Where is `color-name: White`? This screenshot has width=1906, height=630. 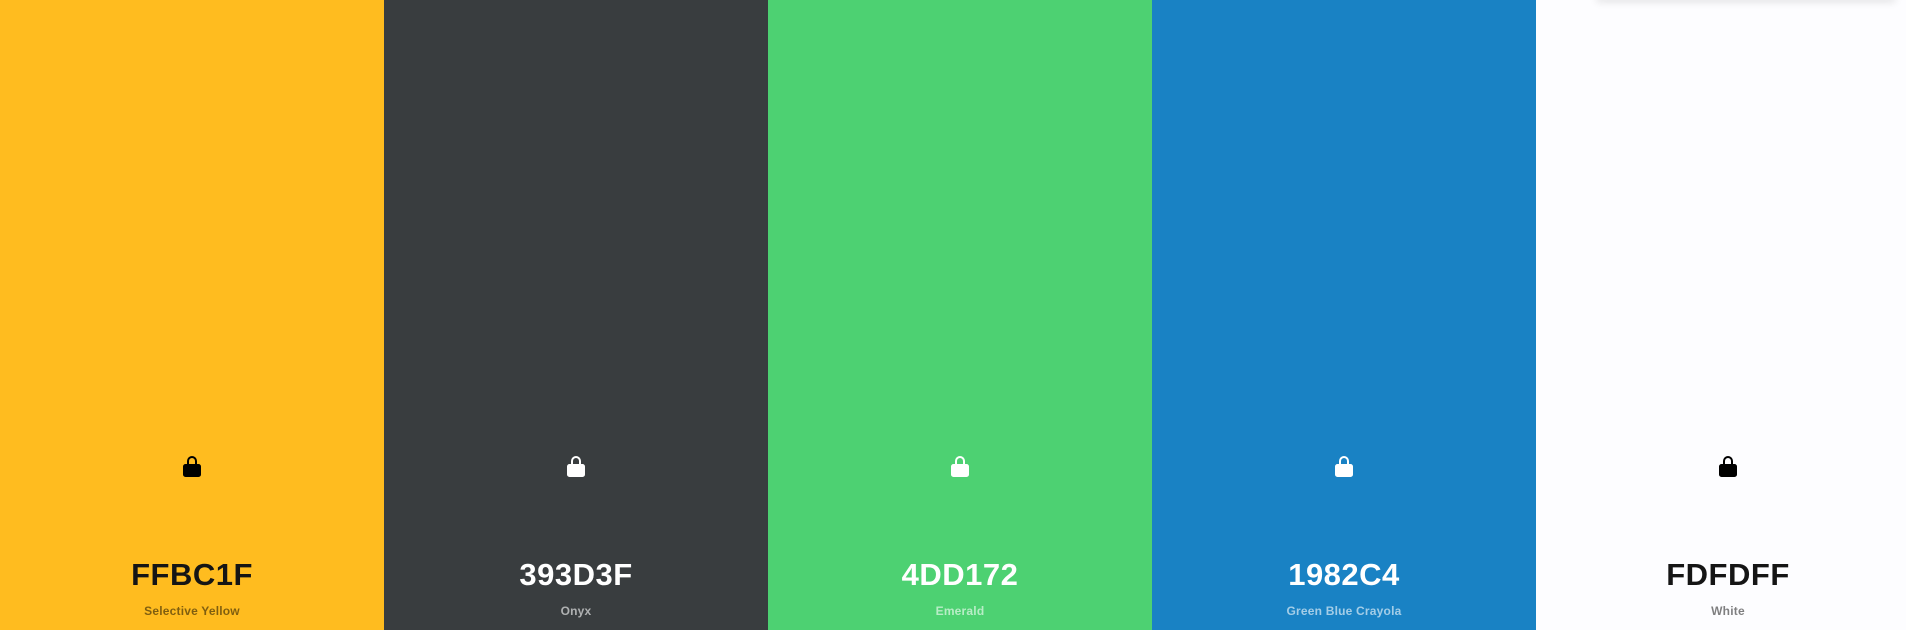
color-name: White is located at coordinates (1728, 611).